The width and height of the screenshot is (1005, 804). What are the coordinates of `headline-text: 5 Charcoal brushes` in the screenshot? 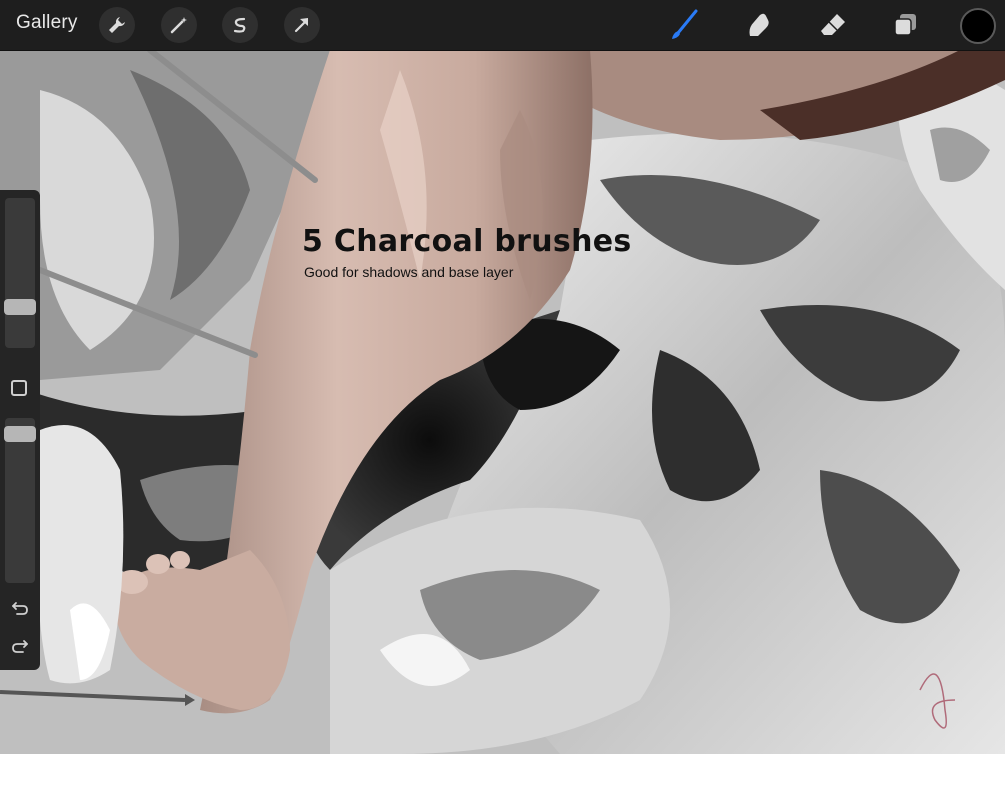 It's located at (467, 241).